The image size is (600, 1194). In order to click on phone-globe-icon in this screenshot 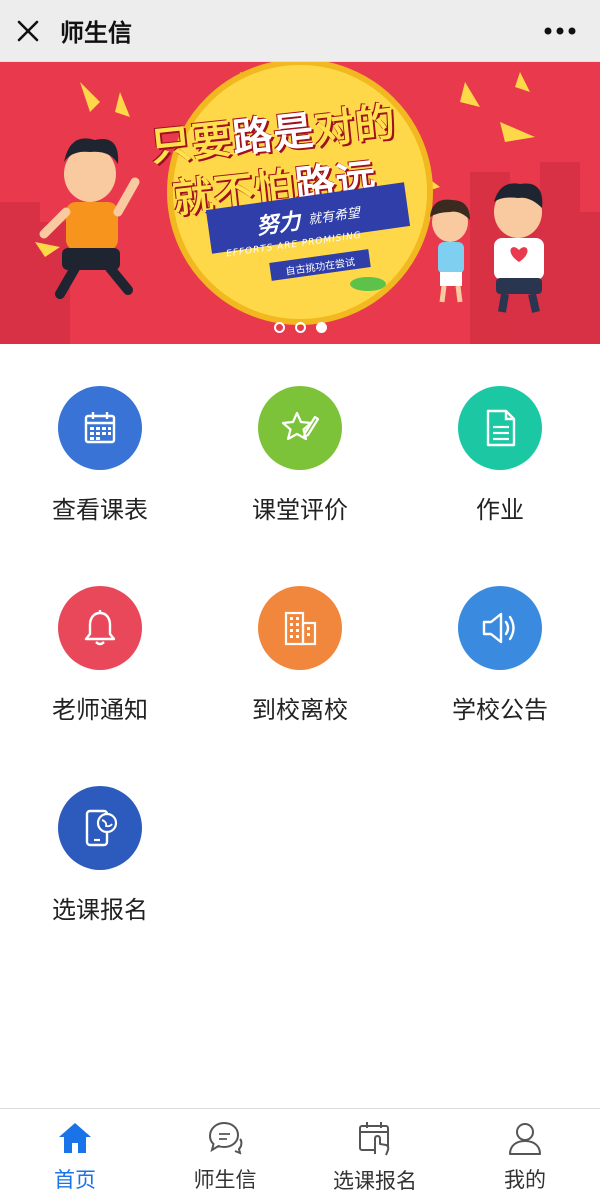, I will do `click(100, 828)`.